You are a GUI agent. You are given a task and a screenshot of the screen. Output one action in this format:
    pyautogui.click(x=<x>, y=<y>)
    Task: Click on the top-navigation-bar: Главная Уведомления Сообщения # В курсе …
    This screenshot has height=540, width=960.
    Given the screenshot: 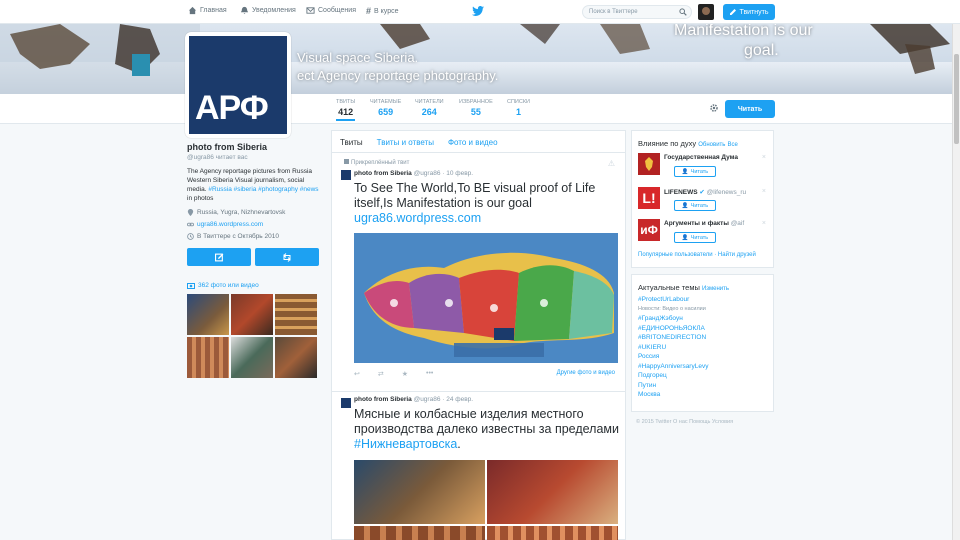 What is the action you would take?
    pyautogui.click(x=480, y=12)
    